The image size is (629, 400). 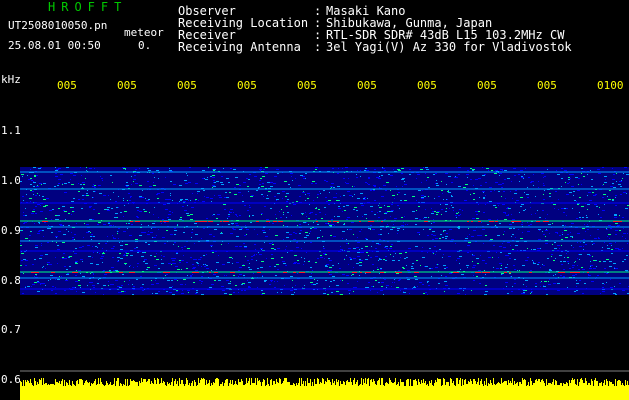 What do you see at coordinates (11, 230) in the screenshot?
I see `freq-tick: 0.9` at bounding box center [11, 230].